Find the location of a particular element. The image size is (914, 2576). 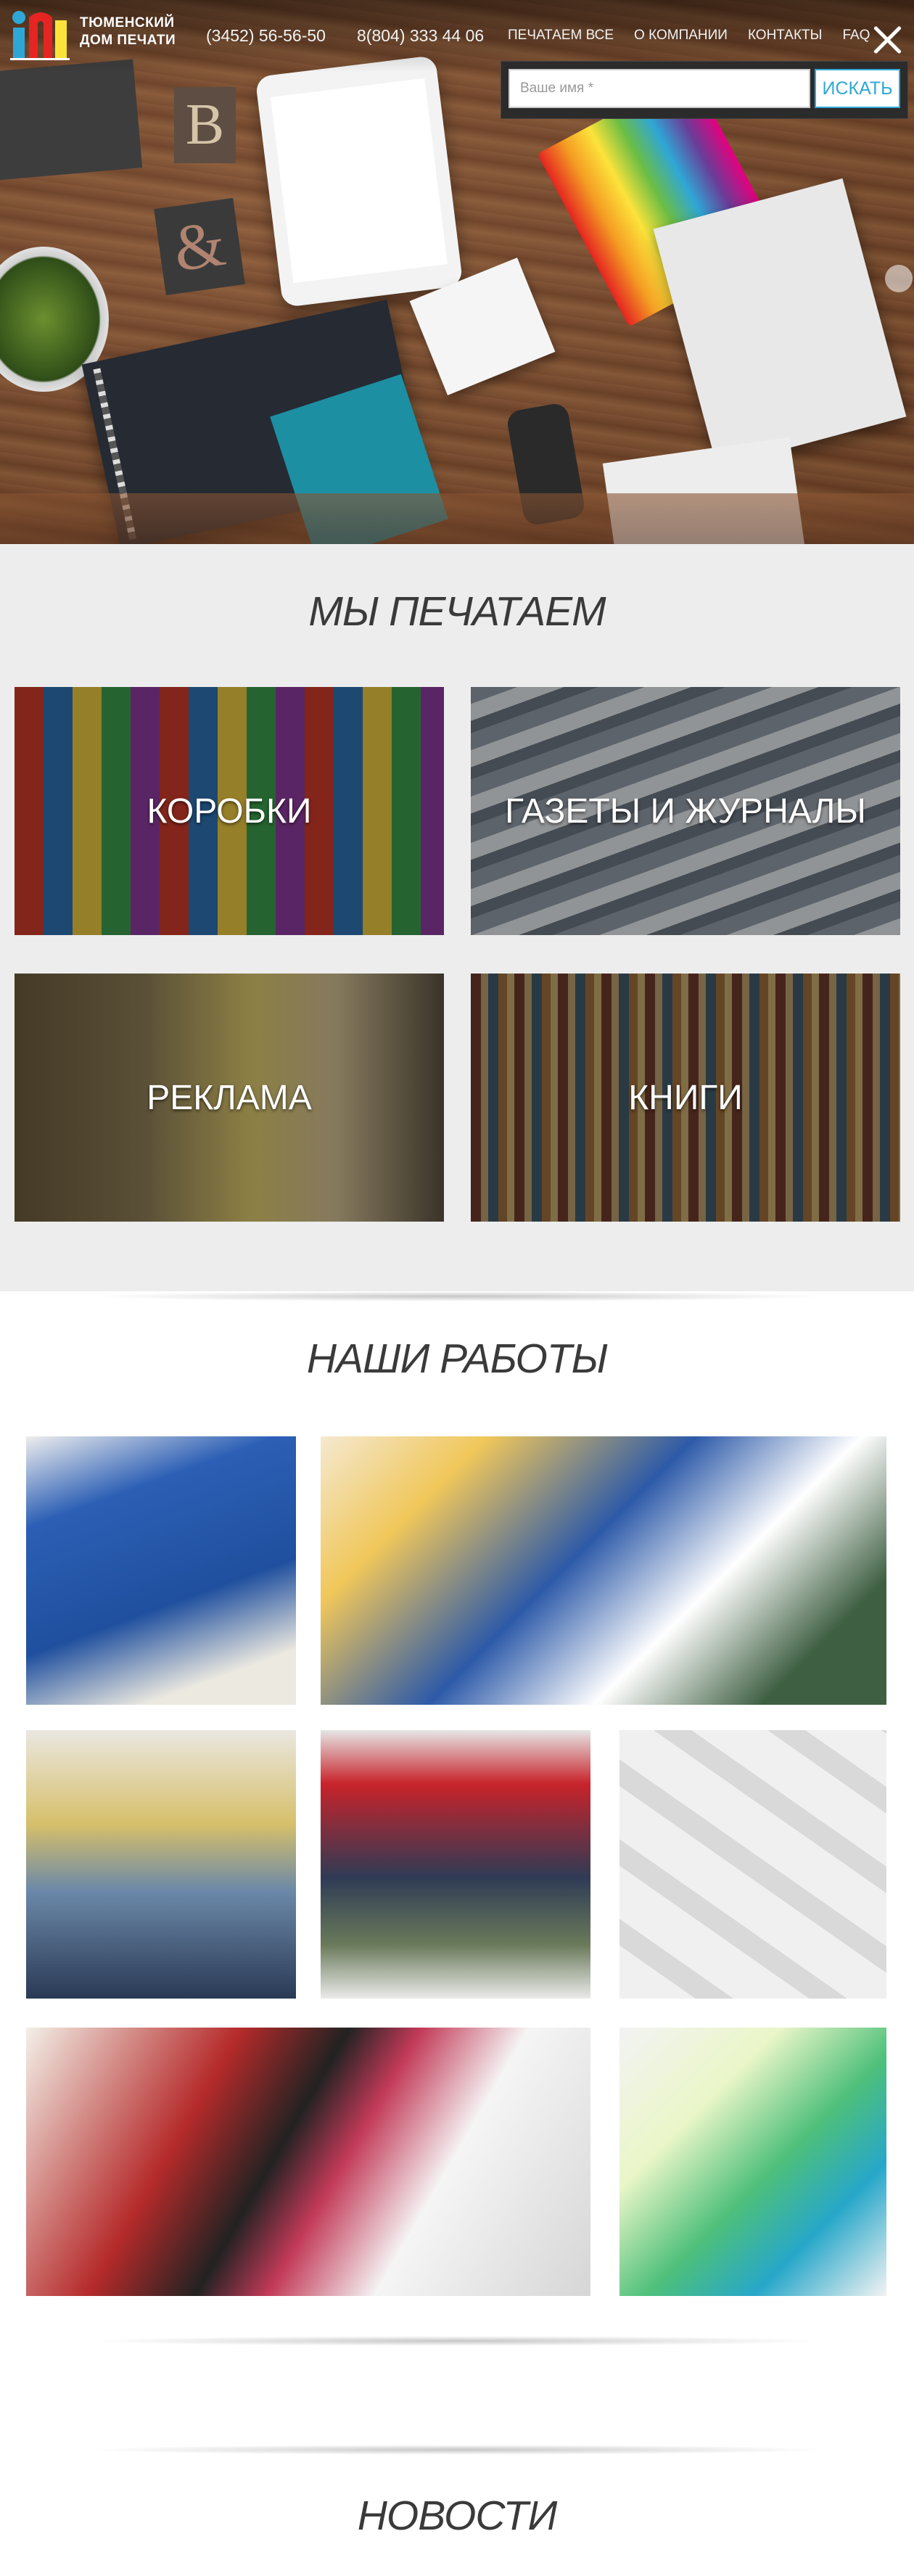

hero-decor-letter-b: B is located at coordinates (205, 125).